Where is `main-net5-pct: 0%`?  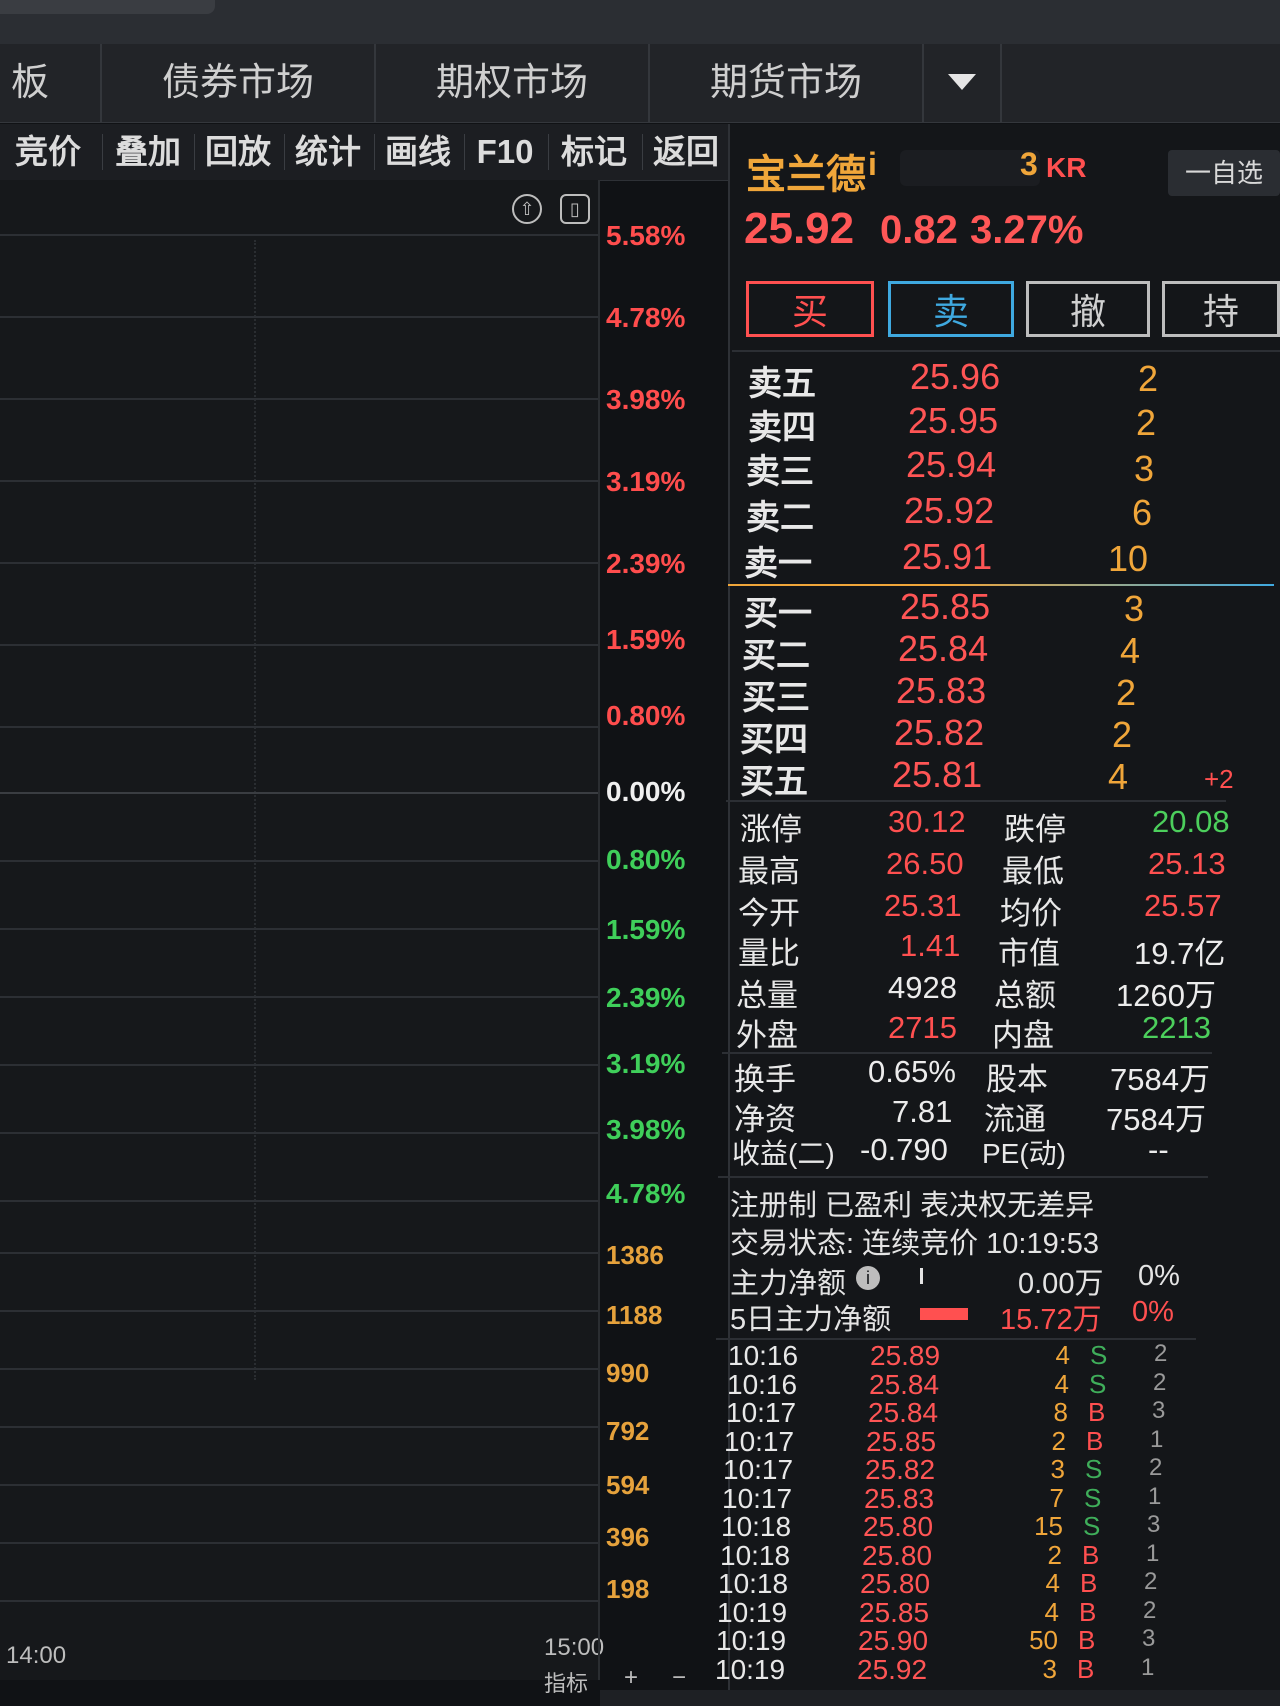 main-net5-pct: 0% is located at coordinates (1153, 1312).